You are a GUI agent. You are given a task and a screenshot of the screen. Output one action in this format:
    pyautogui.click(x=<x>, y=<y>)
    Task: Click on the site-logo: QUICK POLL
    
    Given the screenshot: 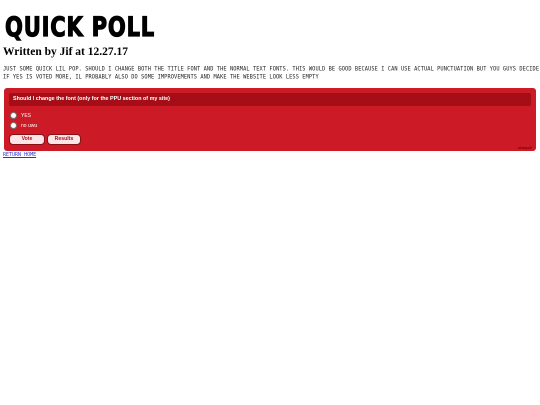 What is the action you would take?
    pyautogui.click(x=83, y=24)
    